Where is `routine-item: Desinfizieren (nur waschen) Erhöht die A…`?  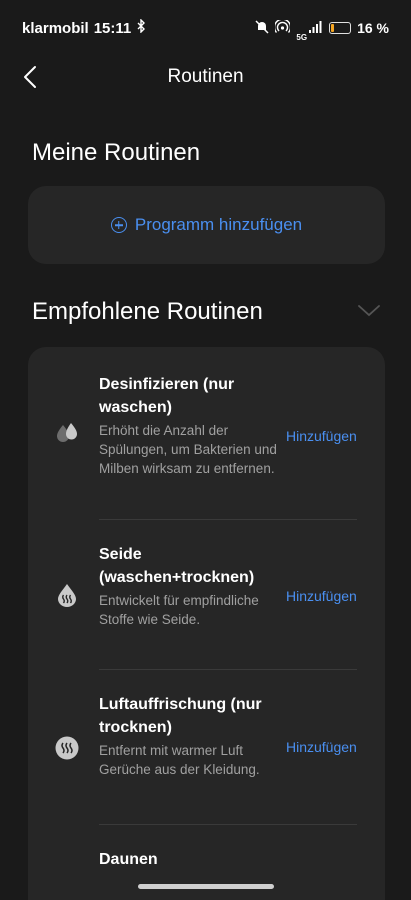 routine-item: Desinfizieren (nur waschen) Erhöht die A… is located at coordinates (206, 448).